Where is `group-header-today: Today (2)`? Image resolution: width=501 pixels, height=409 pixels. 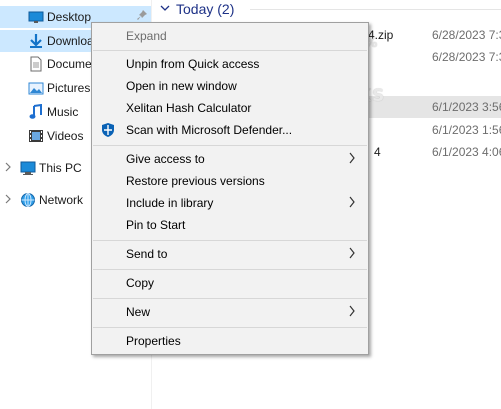 group-header-today: Today (2) is located at coordinates (197, 9).